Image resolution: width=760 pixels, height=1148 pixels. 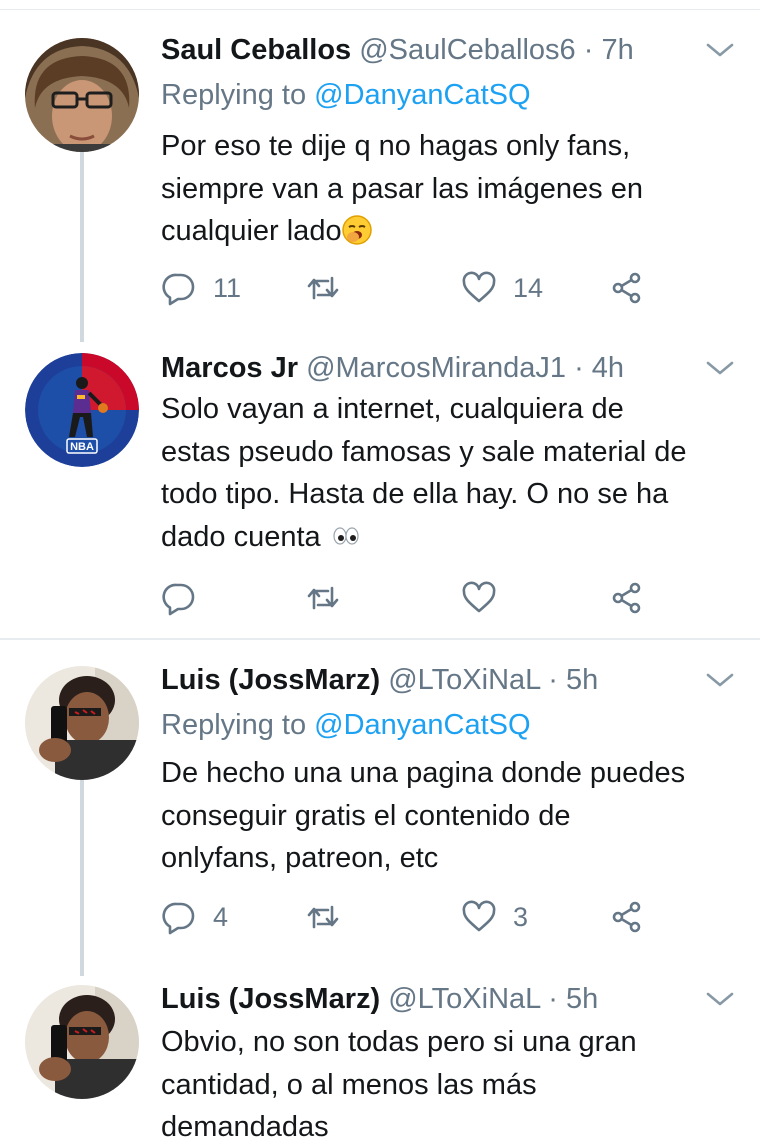 I want to click on eyes-icon, so click(x=346, y=535).